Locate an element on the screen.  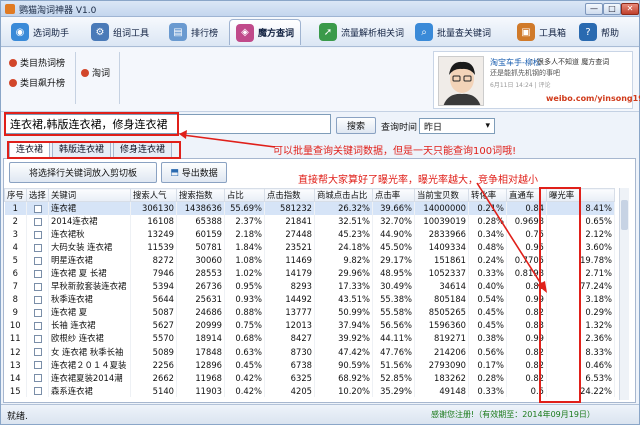
table-cell: 819271 is located at coordinates (441, 338).